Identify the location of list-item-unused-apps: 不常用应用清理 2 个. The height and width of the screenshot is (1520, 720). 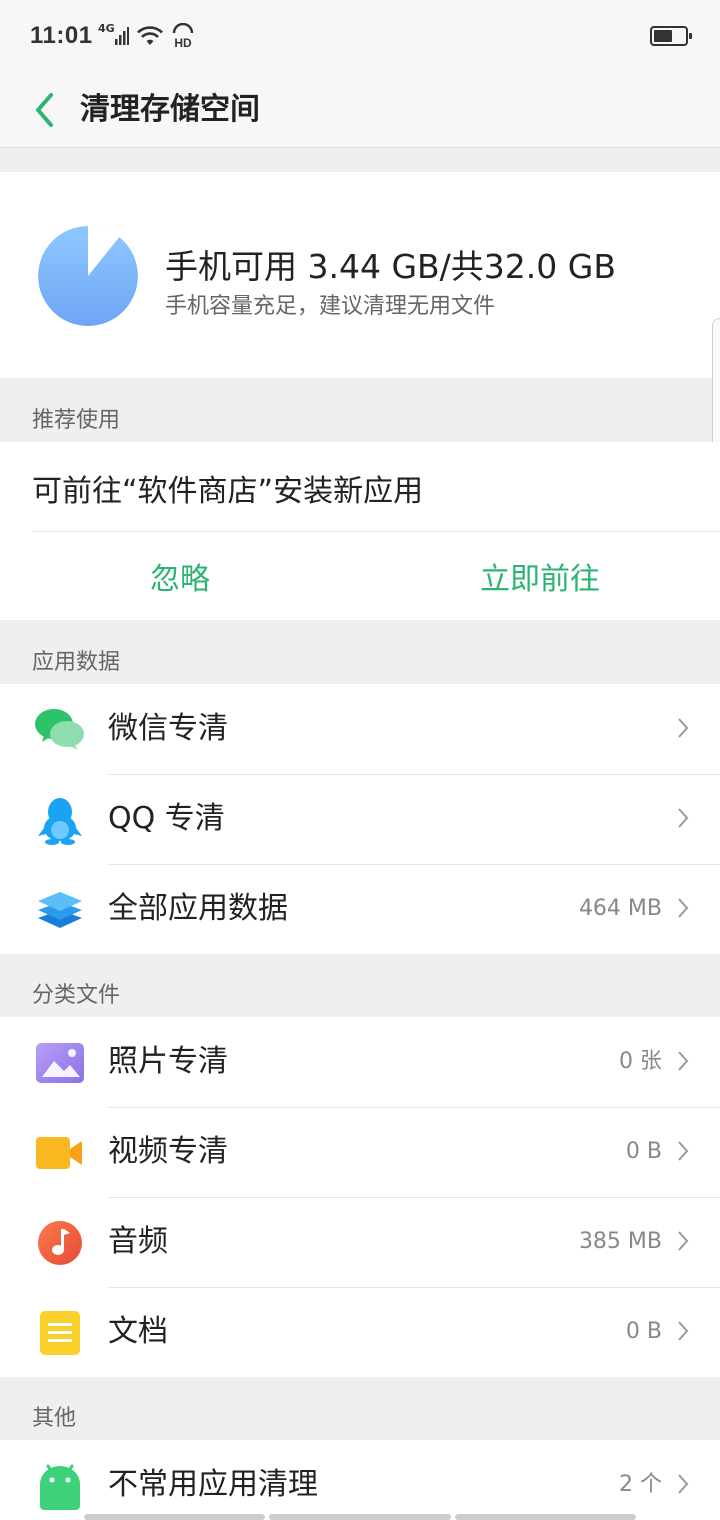
(360, 1480).